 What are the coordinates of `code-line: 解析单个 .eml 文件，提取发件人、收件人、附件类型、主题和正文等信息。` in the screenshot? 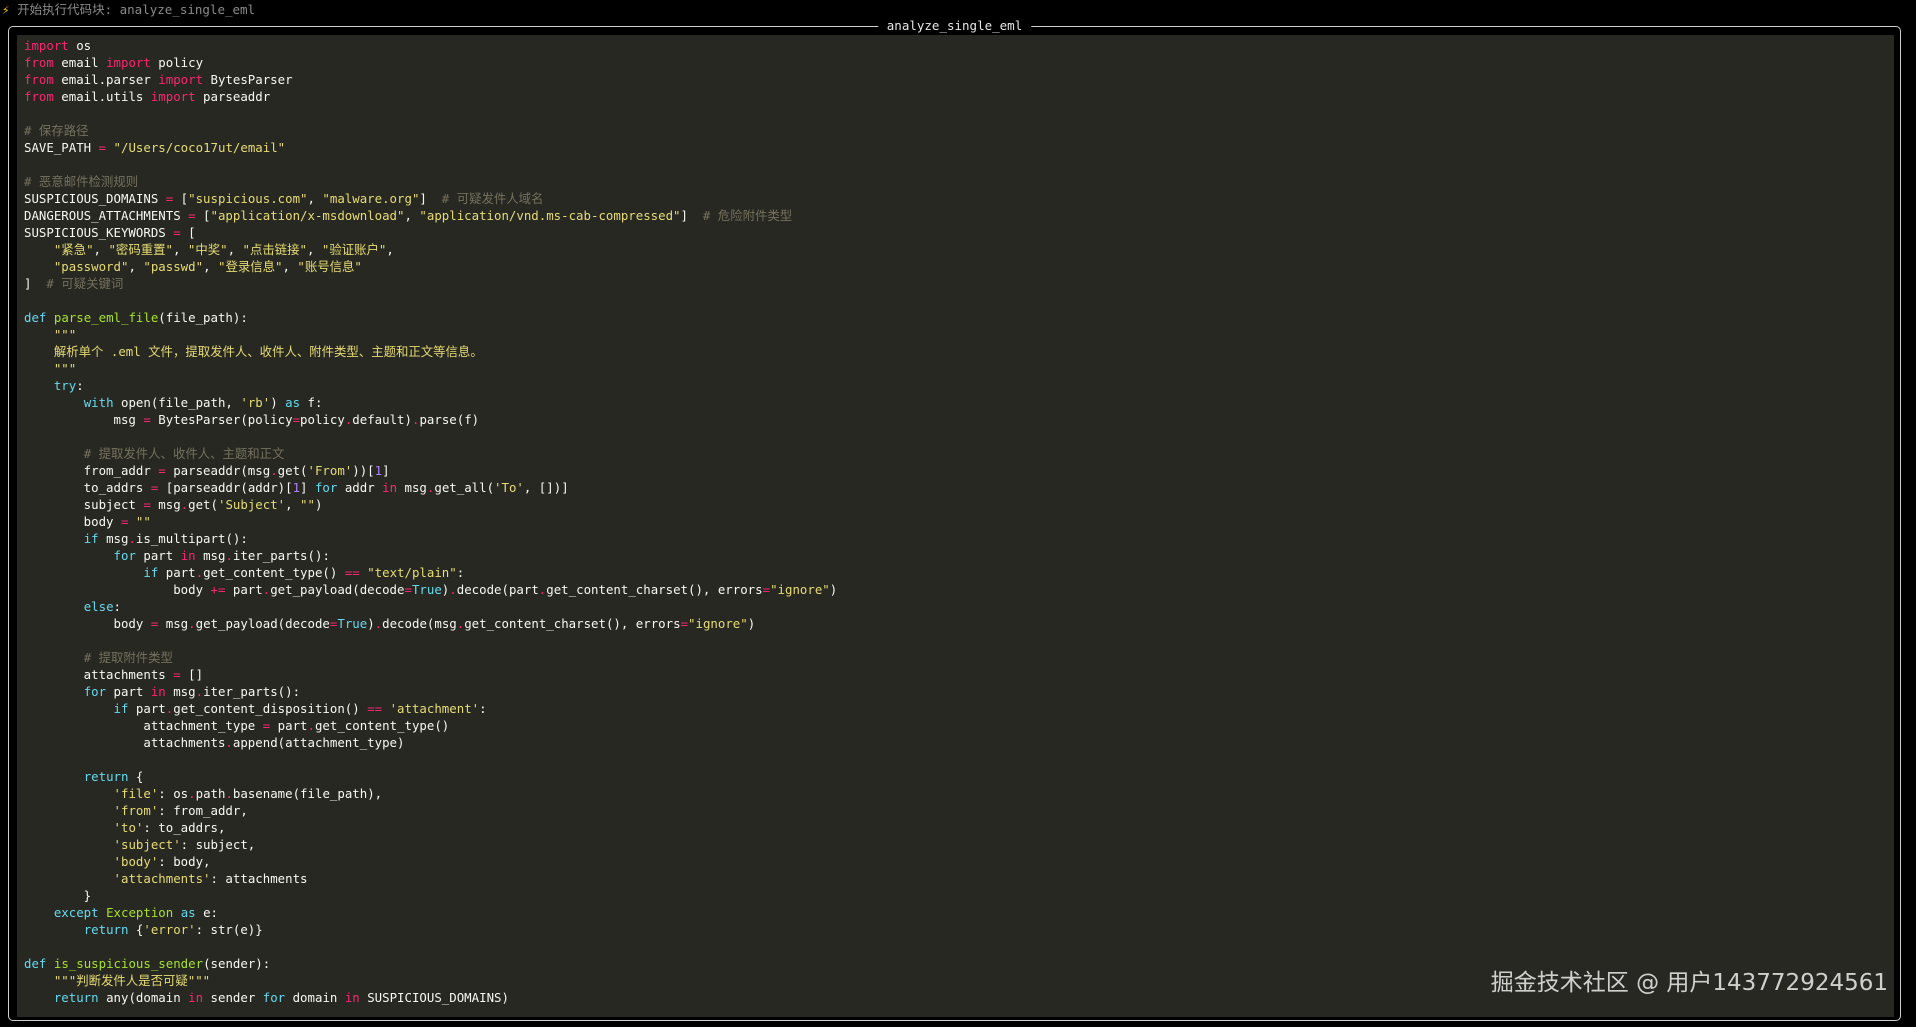 It's located at (430, 351).